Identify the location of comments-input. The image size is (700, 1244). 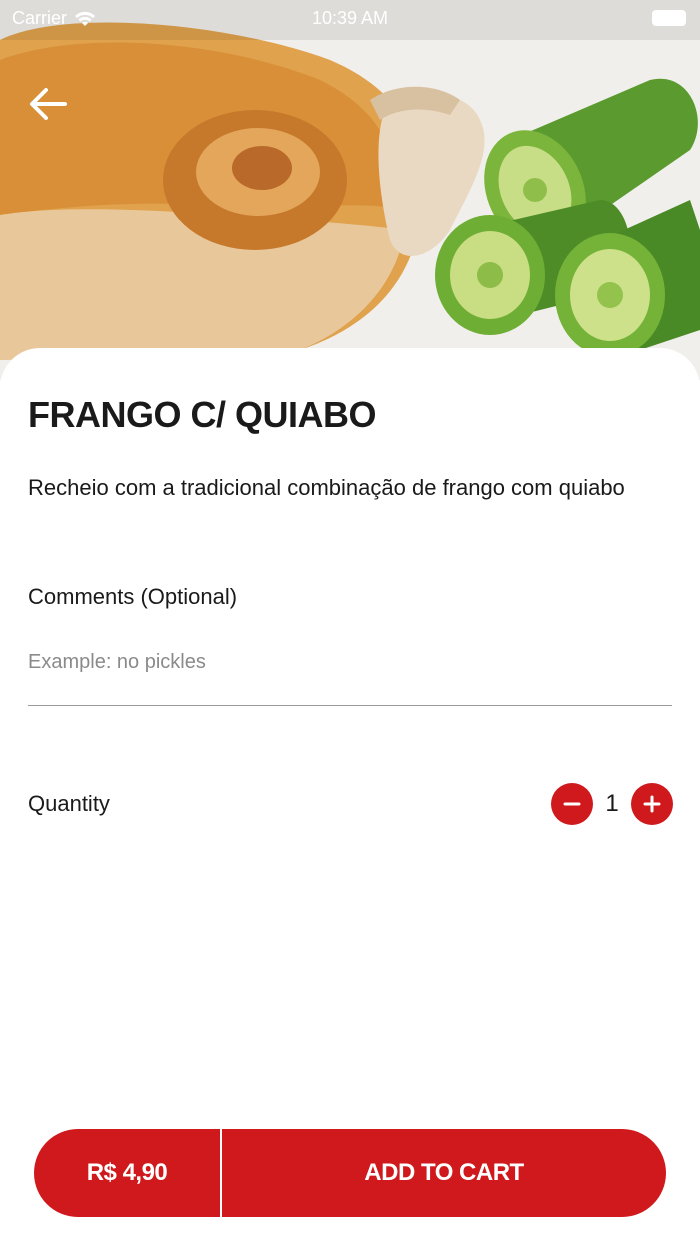
(350, 673).